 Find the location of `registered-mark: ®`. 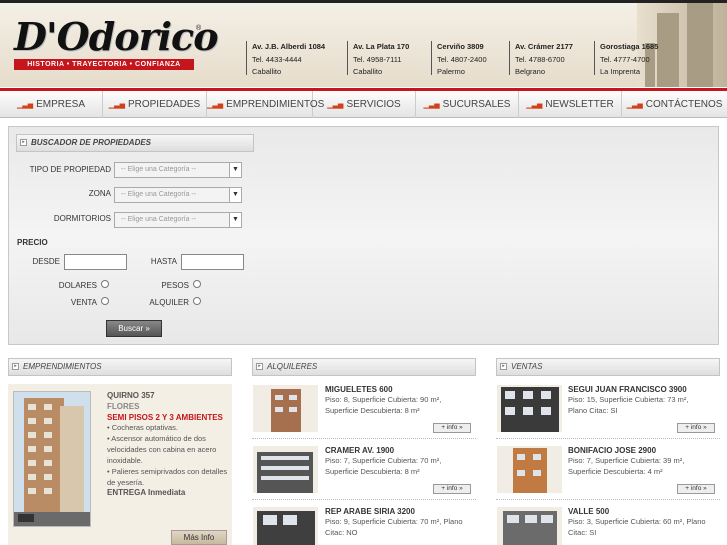

registered-mark: ® is located at coordinates (199, 28).